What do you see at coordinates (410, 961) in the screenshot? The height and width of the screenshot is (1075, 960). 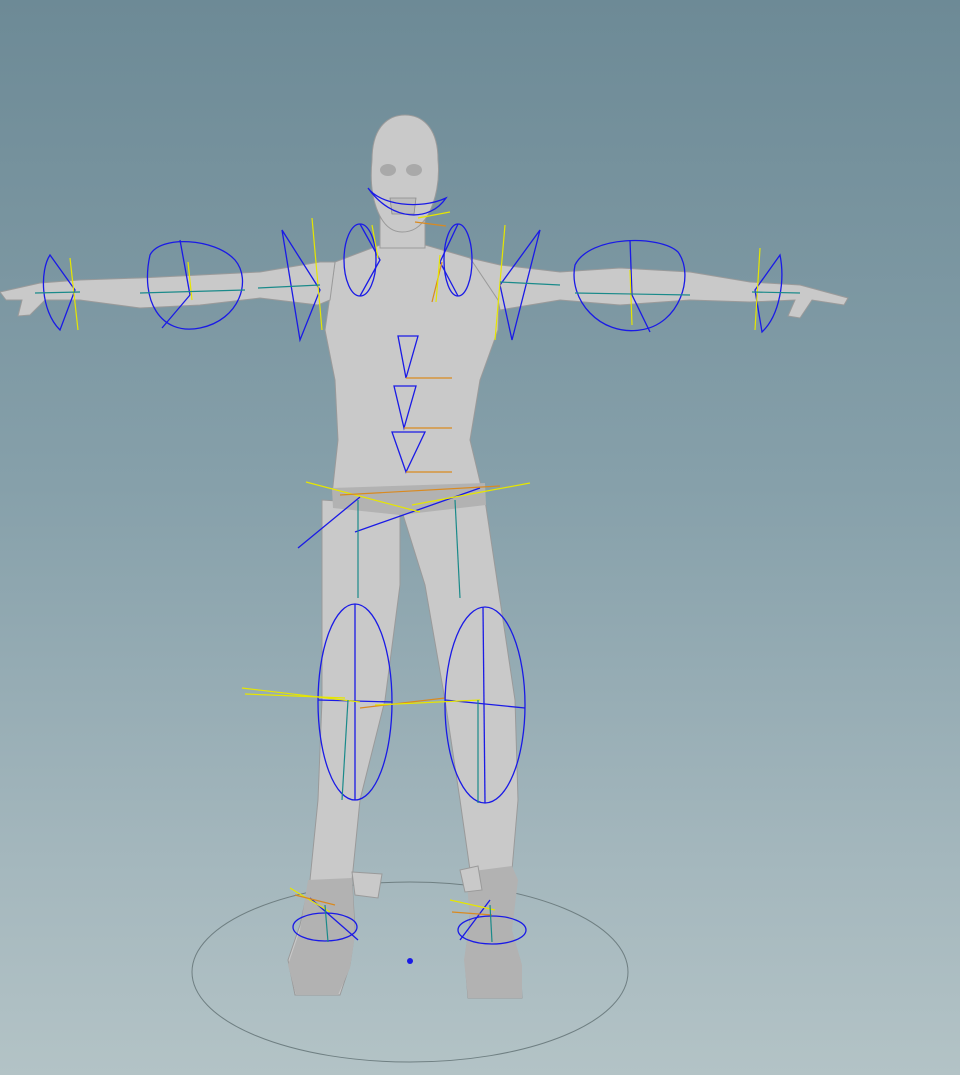 I see `root-pivot` at bounding box center [410, 961].